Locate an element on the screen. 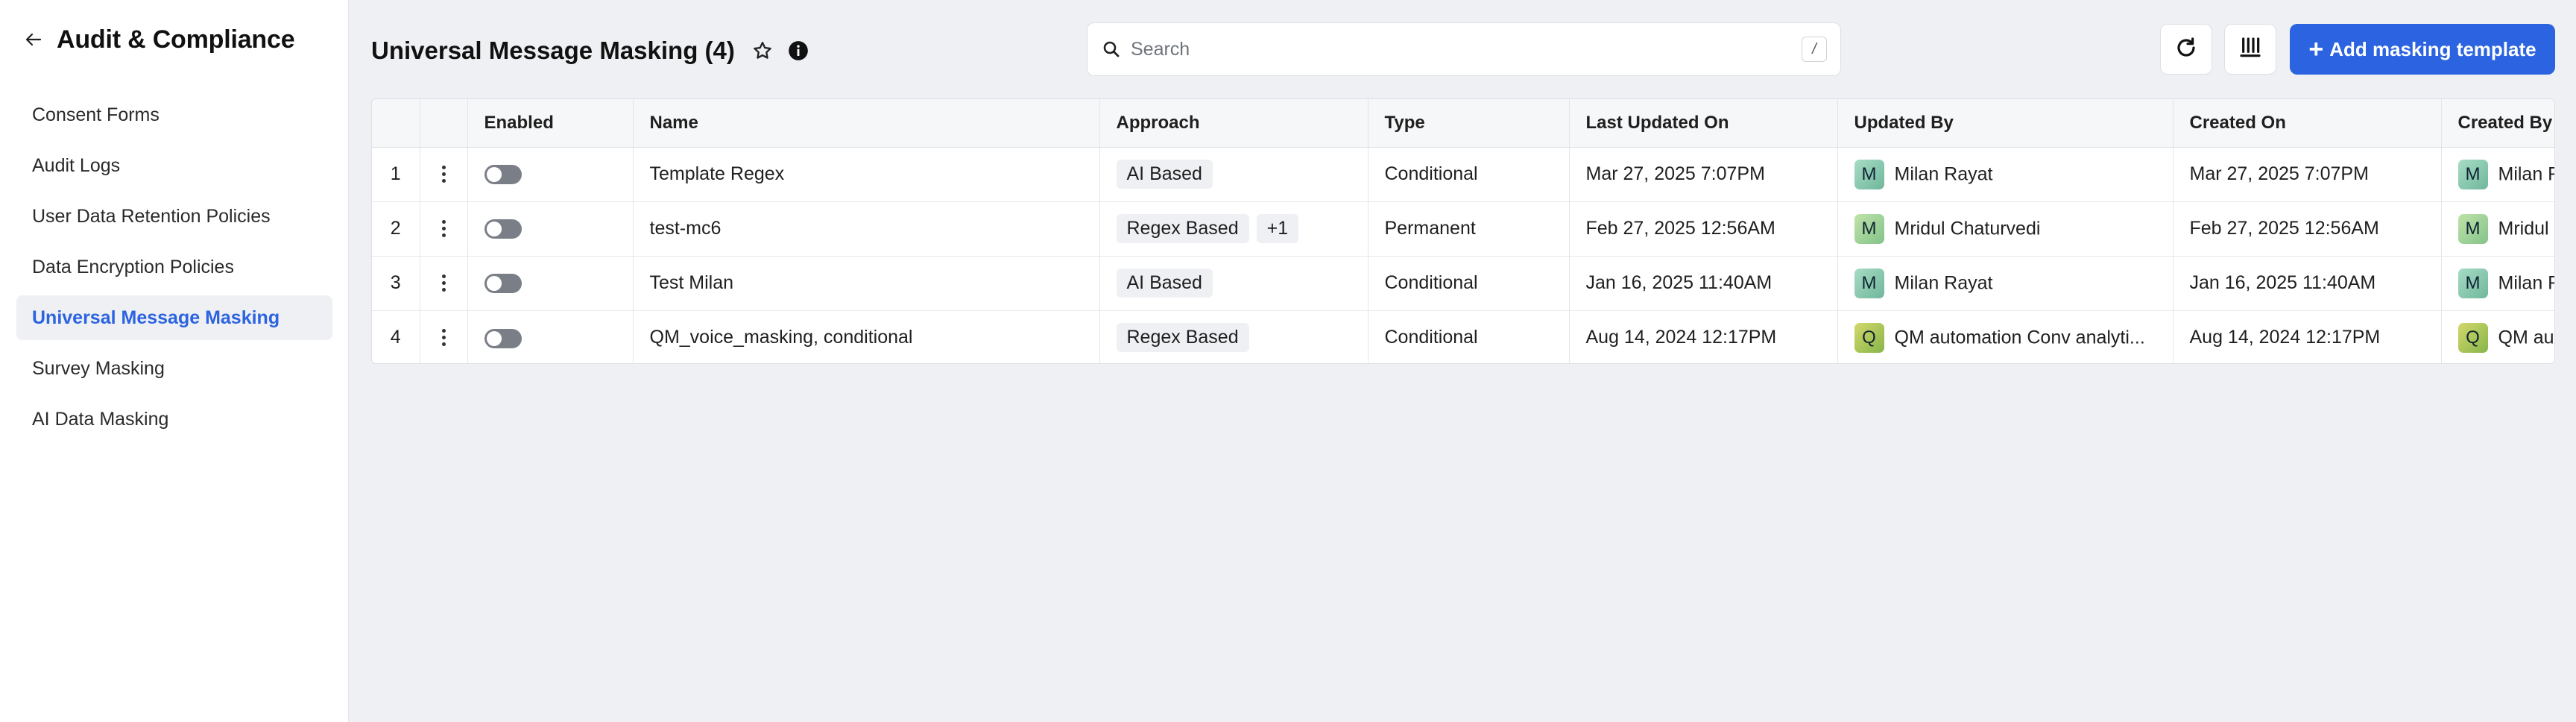 The height and width of the screenshot is (722, 2576). name-cell: Test Milan is located at coordinates (866, 283).